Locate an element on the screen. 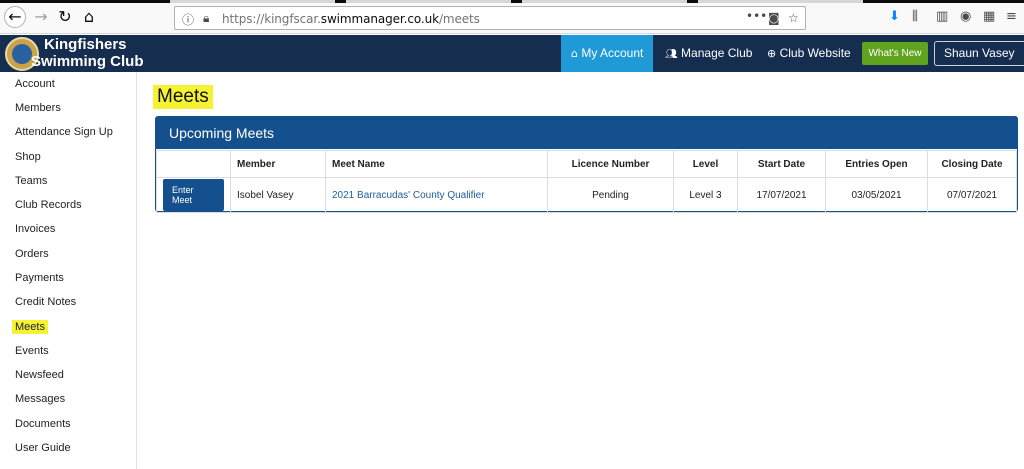 The width and height of the screenshot is (1024, 469). column-header-level: Level is located at coordinates (705, 164).